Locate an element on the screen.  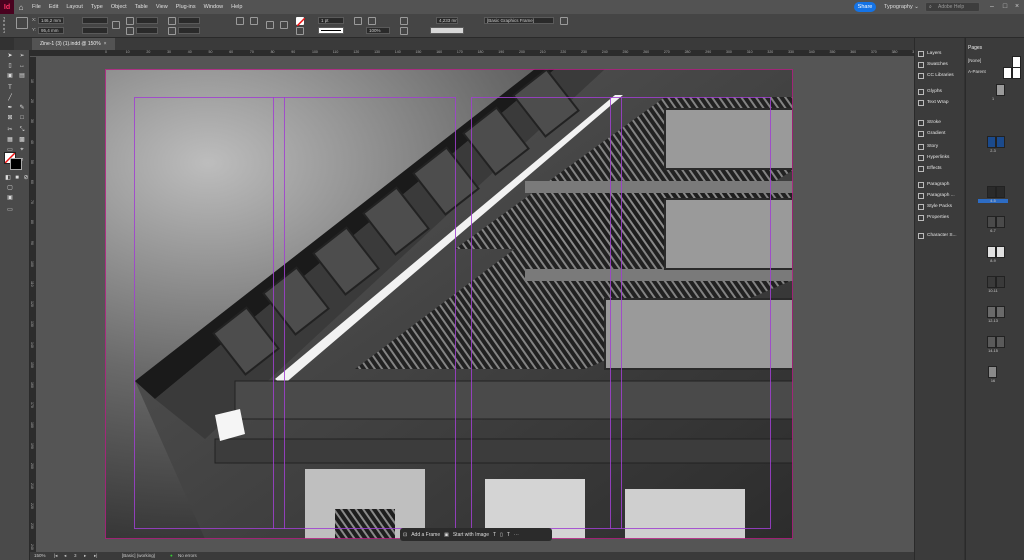
gap-field: 4,233 mm is located at coordinates (447, 20).